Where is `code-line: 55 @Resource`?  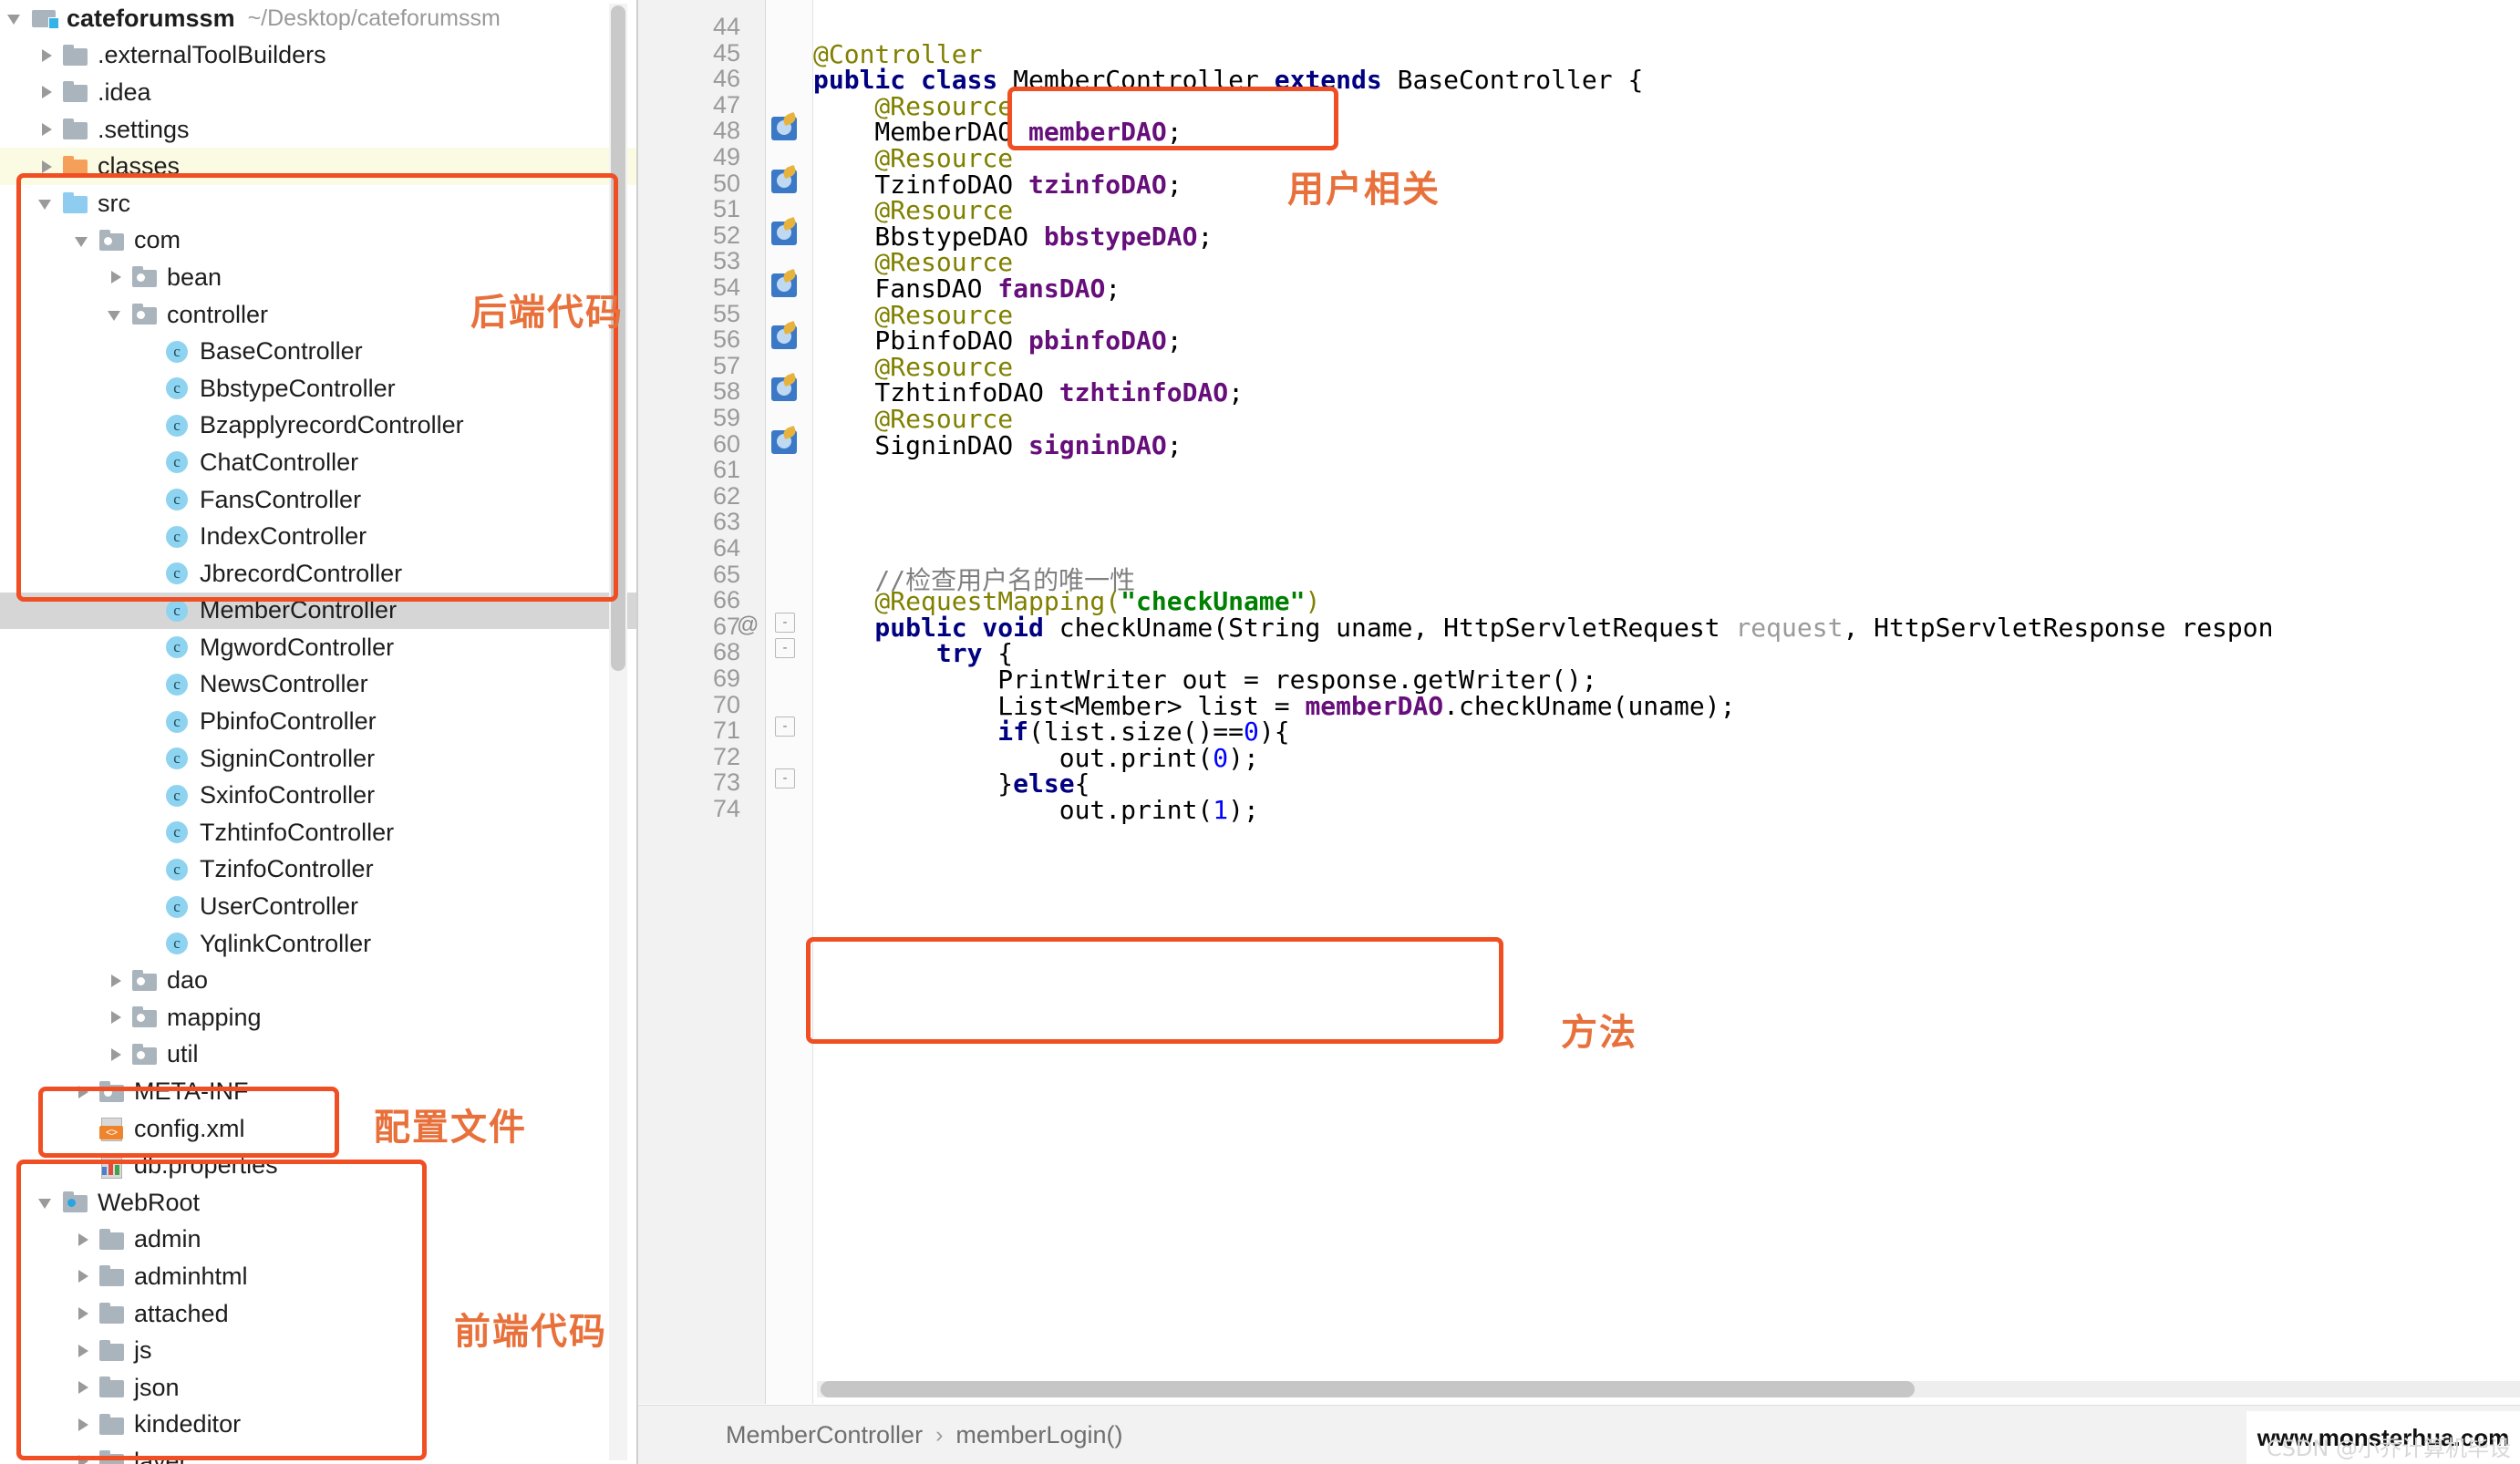
code-line: 55 @Resource is located at coordinates (1579, 315).